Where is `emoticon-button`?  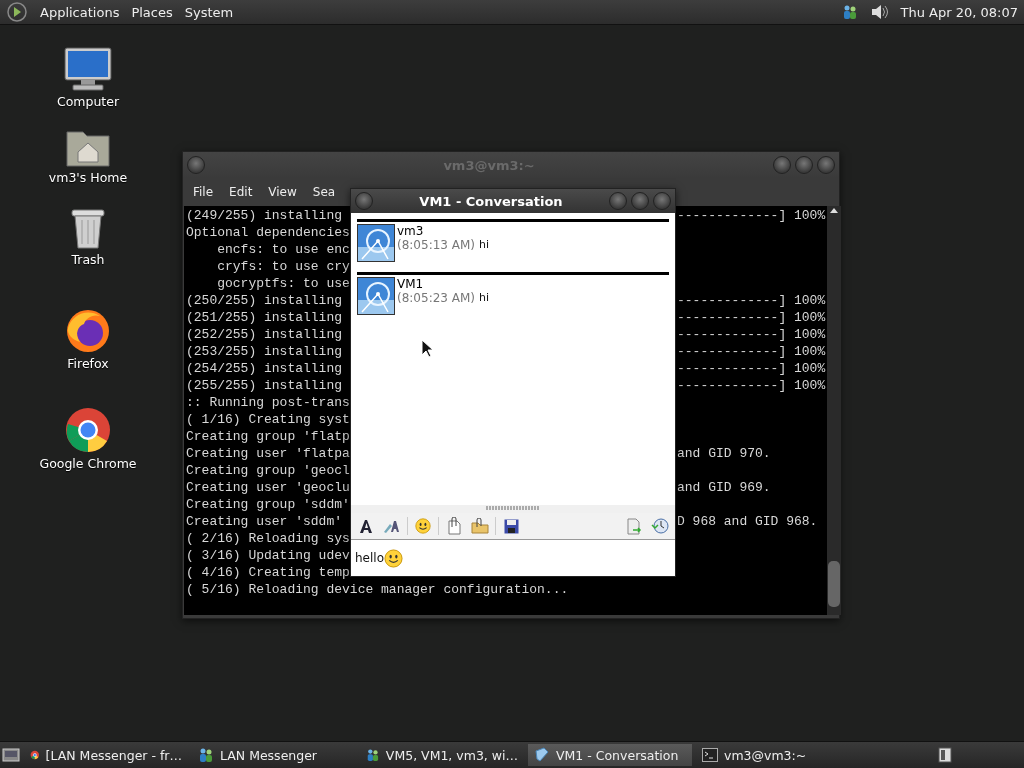 emoticon-button is located at coordinates (423, 526).